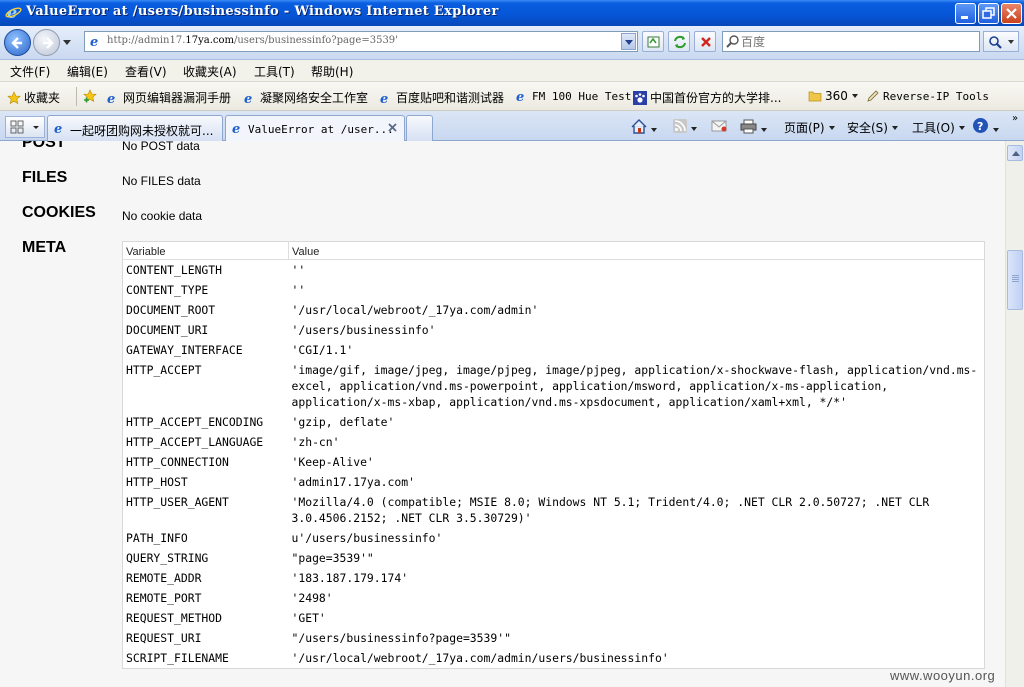  I want to click on restore-button, so click(988, 13).